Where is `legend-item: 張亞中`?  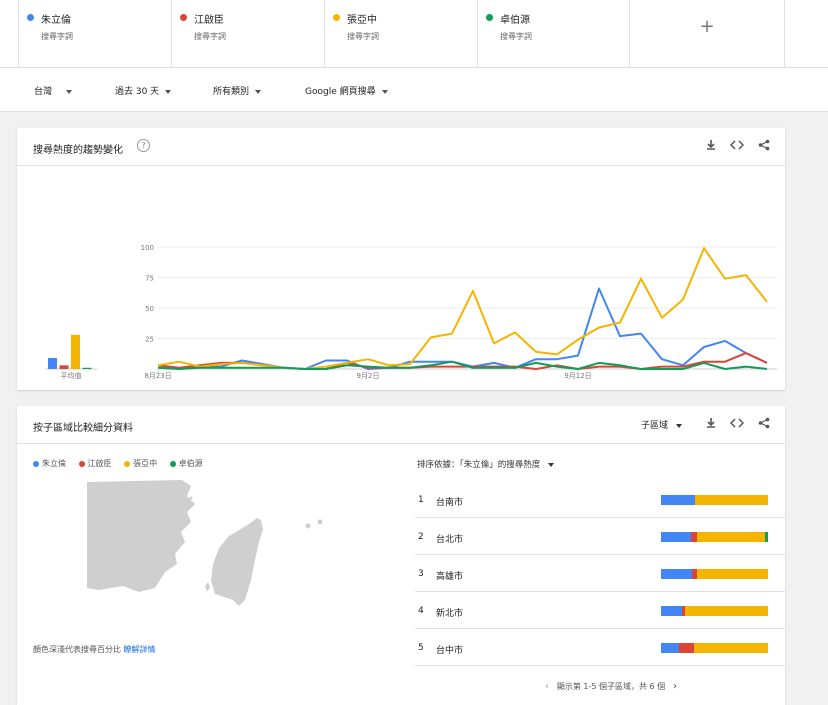
legend-item: 張亞中 is located at coordinates (140, 463).